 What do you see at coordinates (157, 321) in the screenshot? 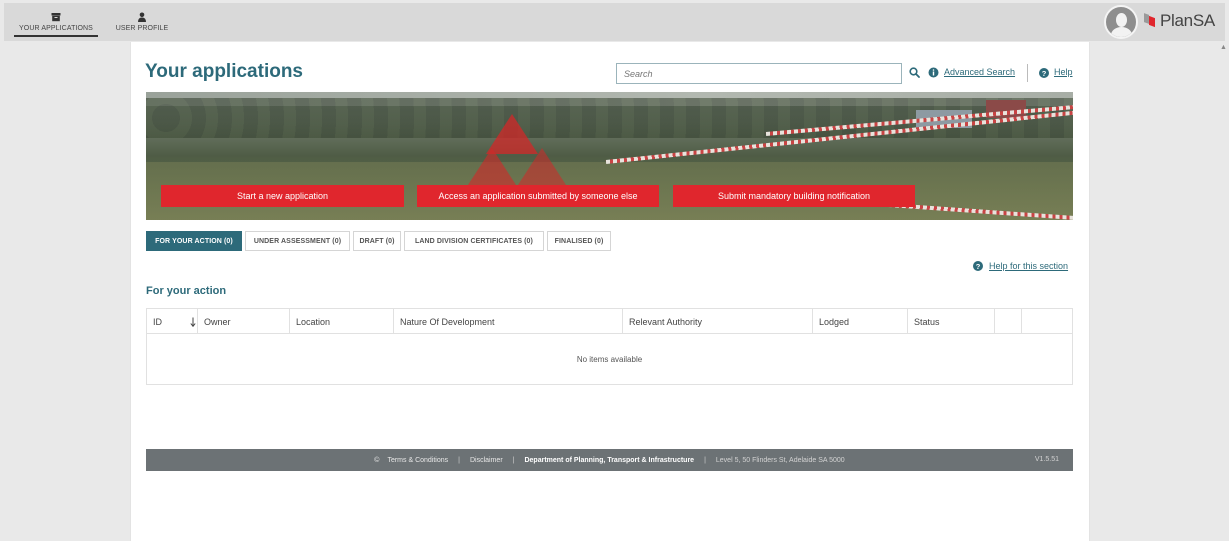
I see `column-header-label: ID` at bounding box center [157, 321].